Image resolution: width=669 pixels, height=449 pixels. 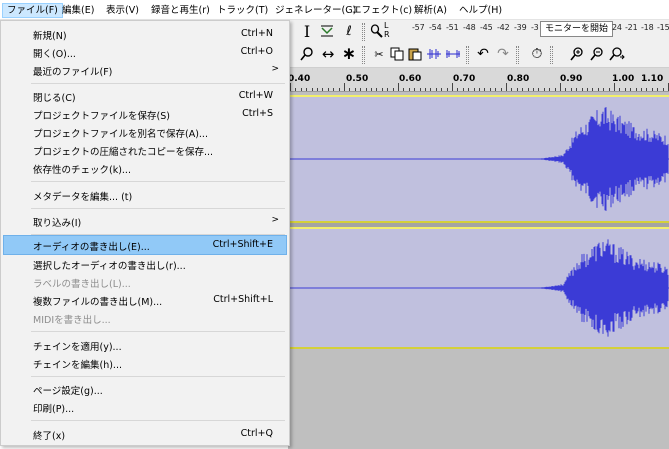 I want to click on menu-item-shortcut: Ctrl+S, so click(x=257, y=113).